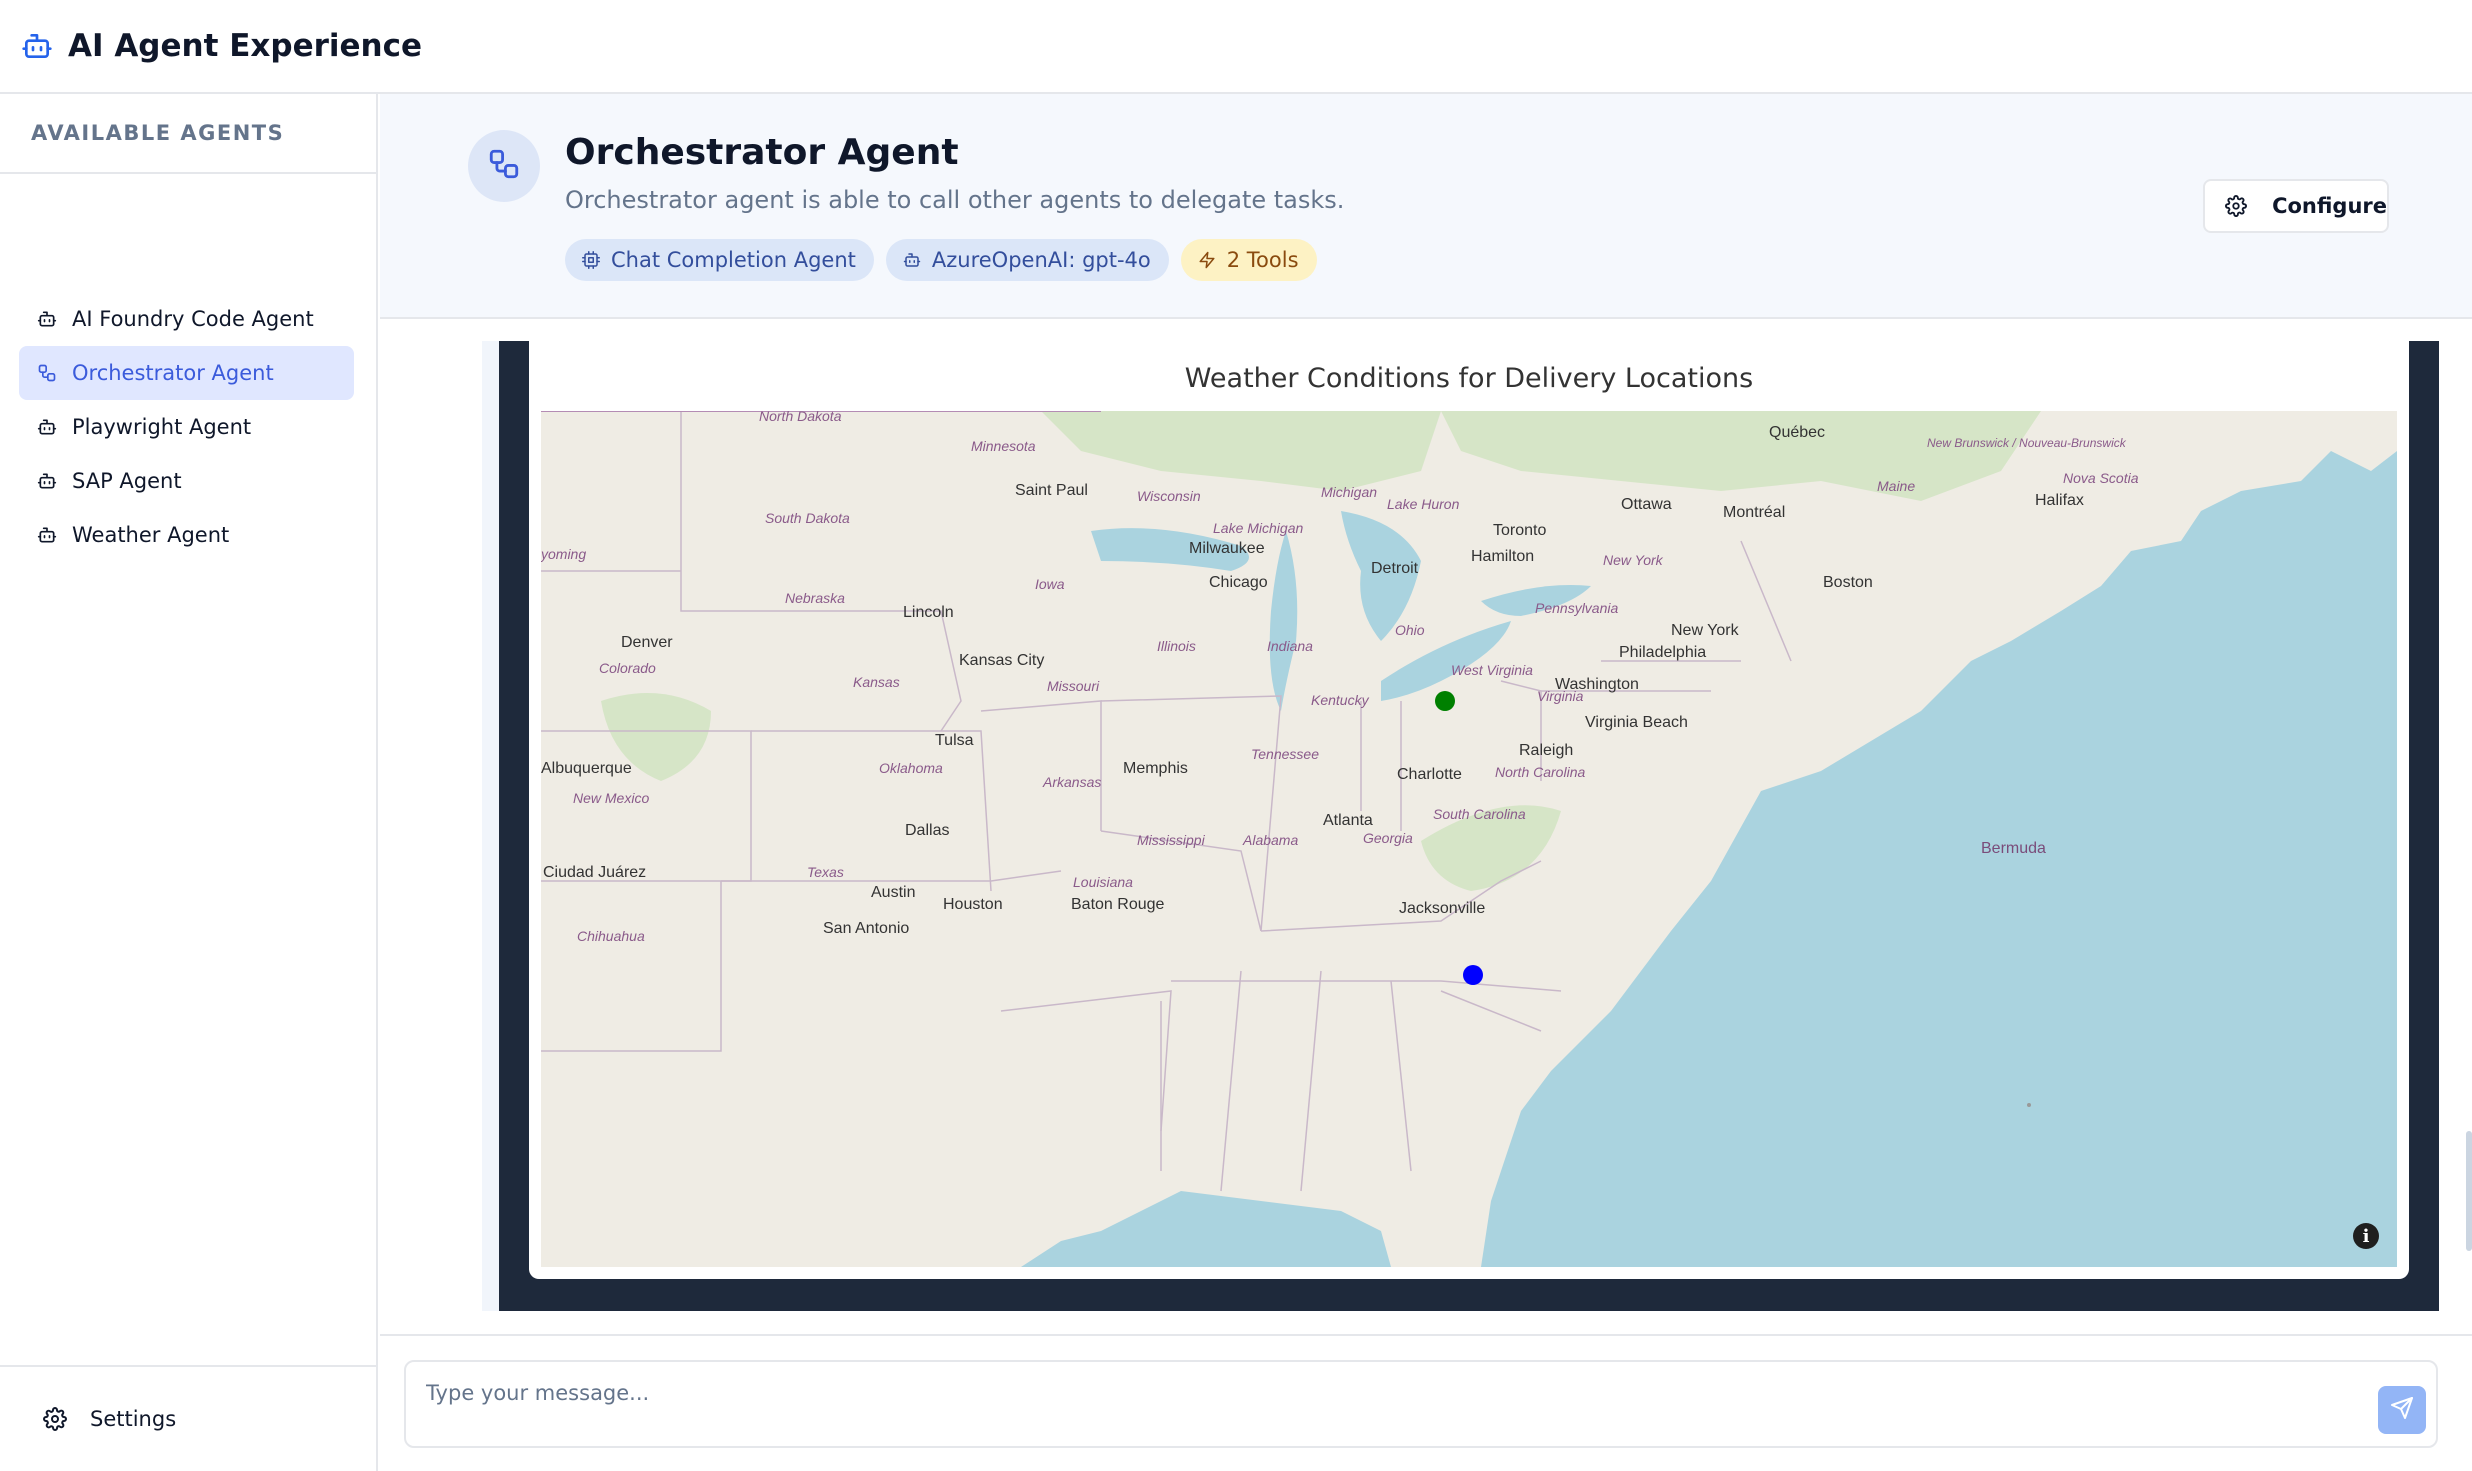 This screenshot has width=2472, height=1471. Describe the element at coordinates (1227, 548) in the screenshot. I see `city-label: Milwaukee` at that location.